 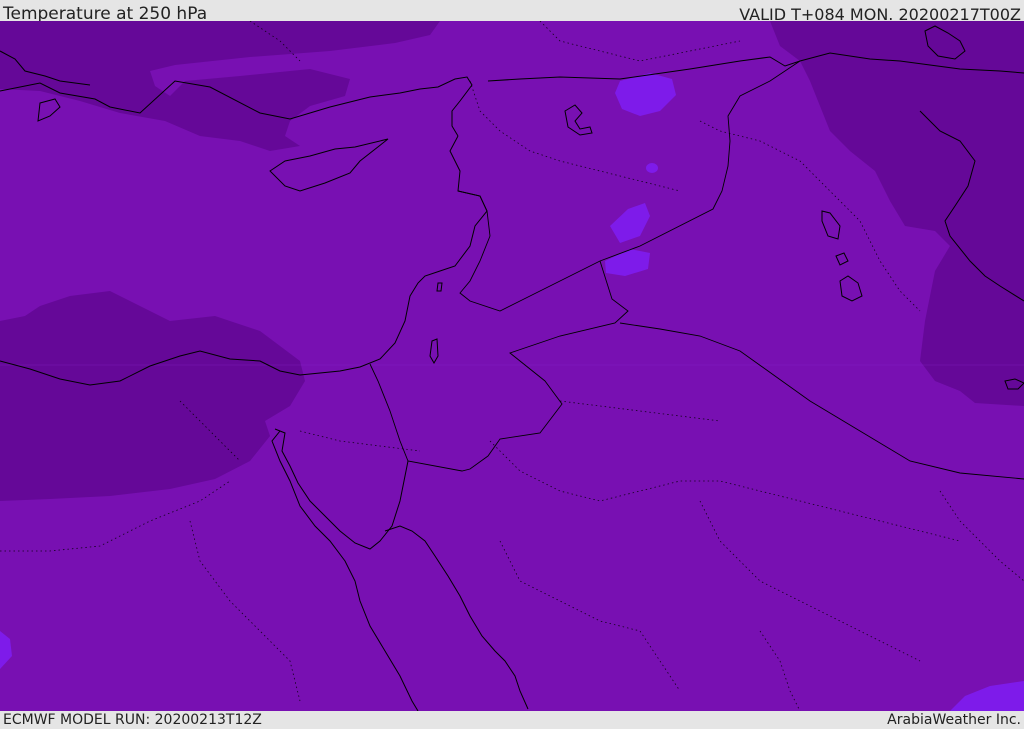 I want to click on model-run: ECMWF MODEL RUN: 20200213T12Z, so click(x=132, y=720).